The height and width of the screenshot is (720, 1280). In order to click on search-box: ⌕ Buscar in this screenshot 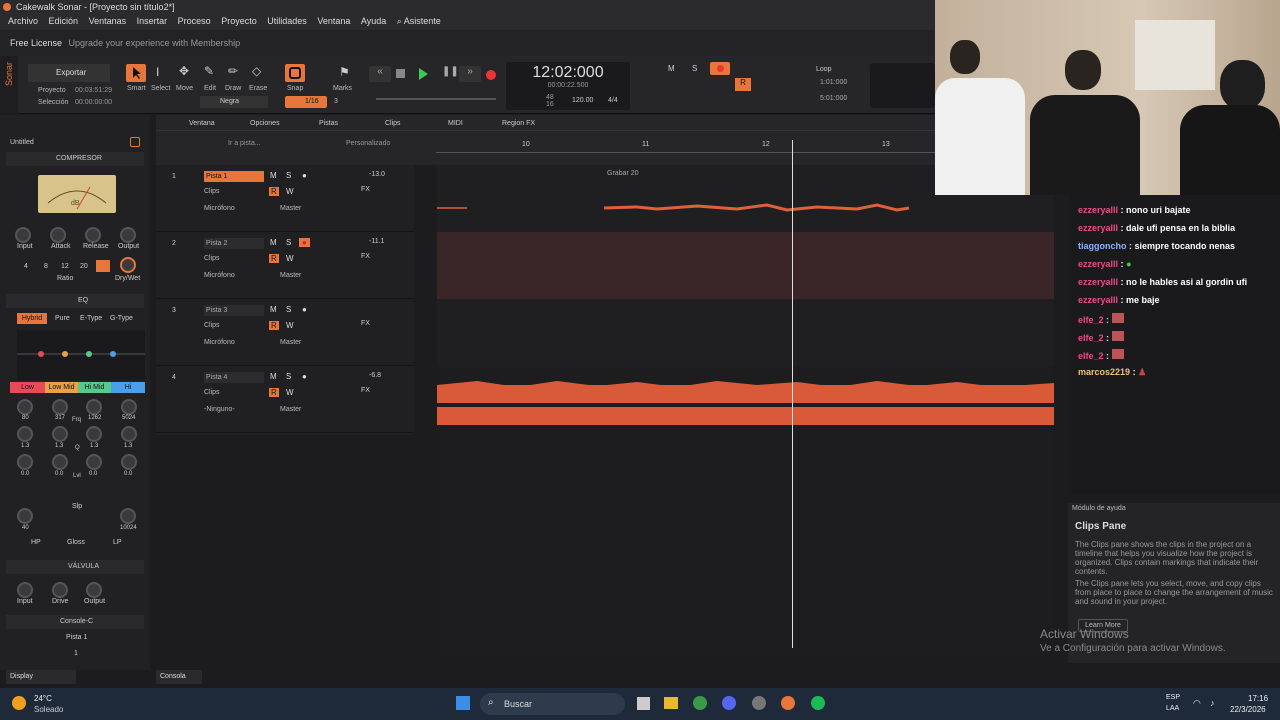, I will do `click(552, 704)`.